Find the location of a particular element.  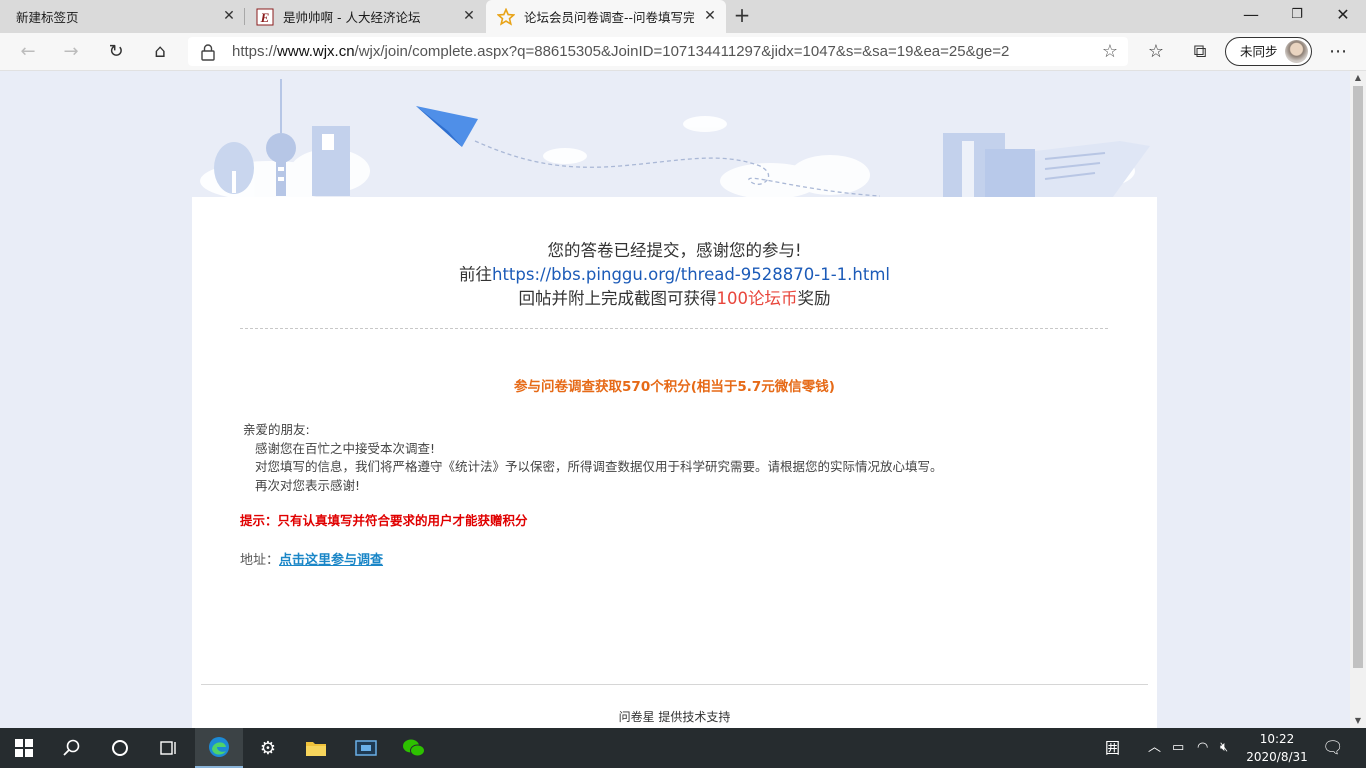

volume-mute-icon: 🔇︎ is located at coordinates (1224, 748).